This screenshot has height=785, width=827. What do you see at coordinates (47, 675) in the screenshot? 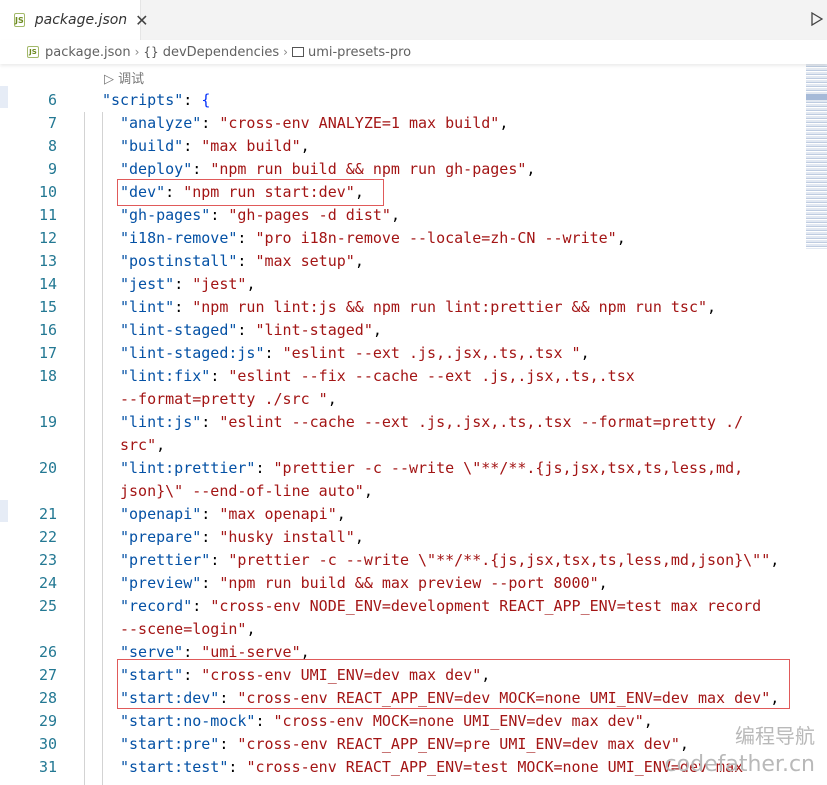
I see `line-number: 27` at bounding box center [47, 675].